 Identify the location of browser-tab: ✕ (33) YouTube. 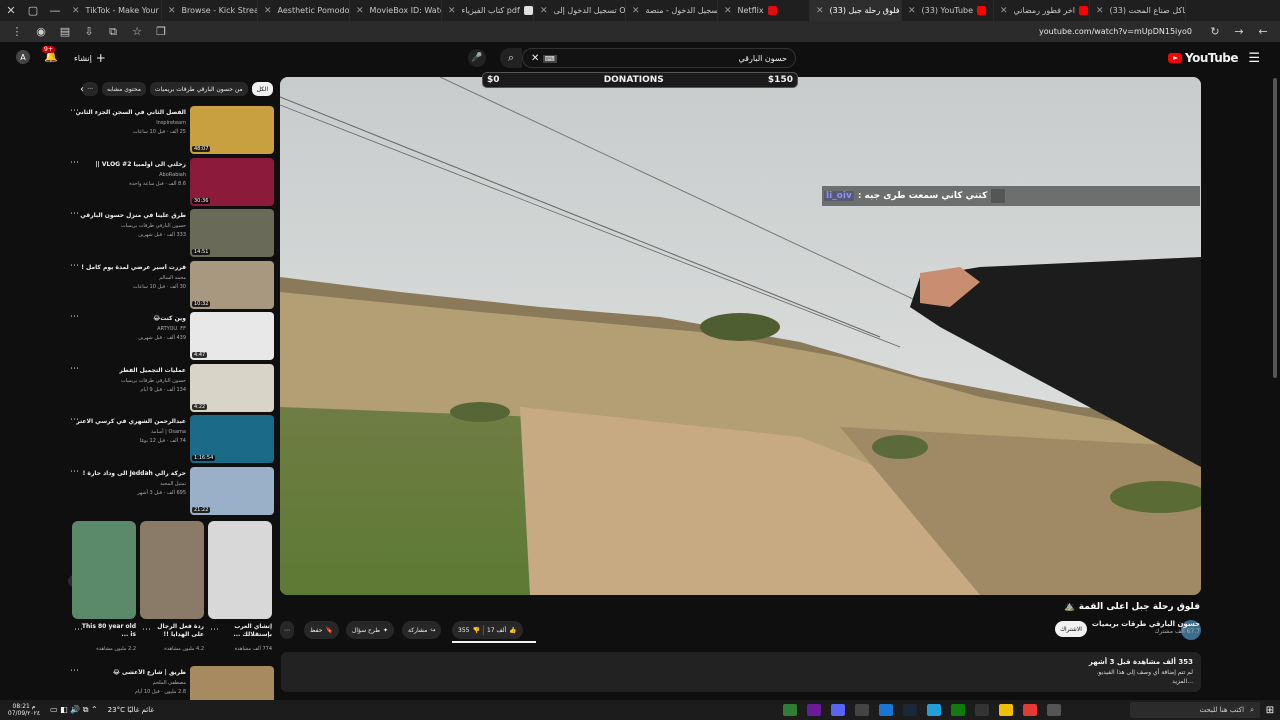
(948, 10).